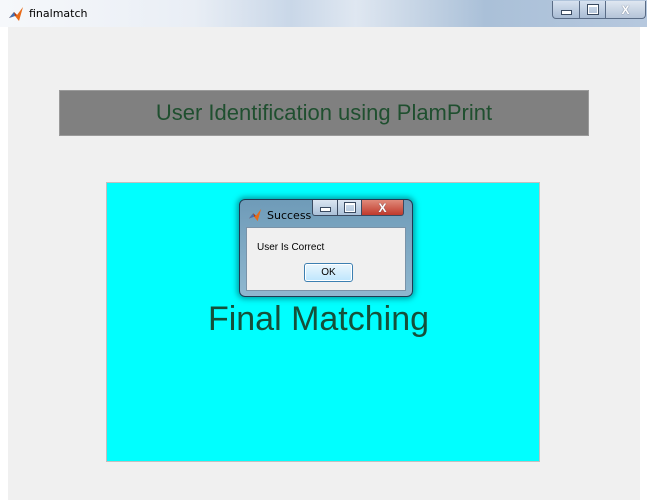 The image size is (647, 500). Describe the element at coordinates (291, 247) in the screenshot. I see `dialog-message: User Is Correct` at that location.